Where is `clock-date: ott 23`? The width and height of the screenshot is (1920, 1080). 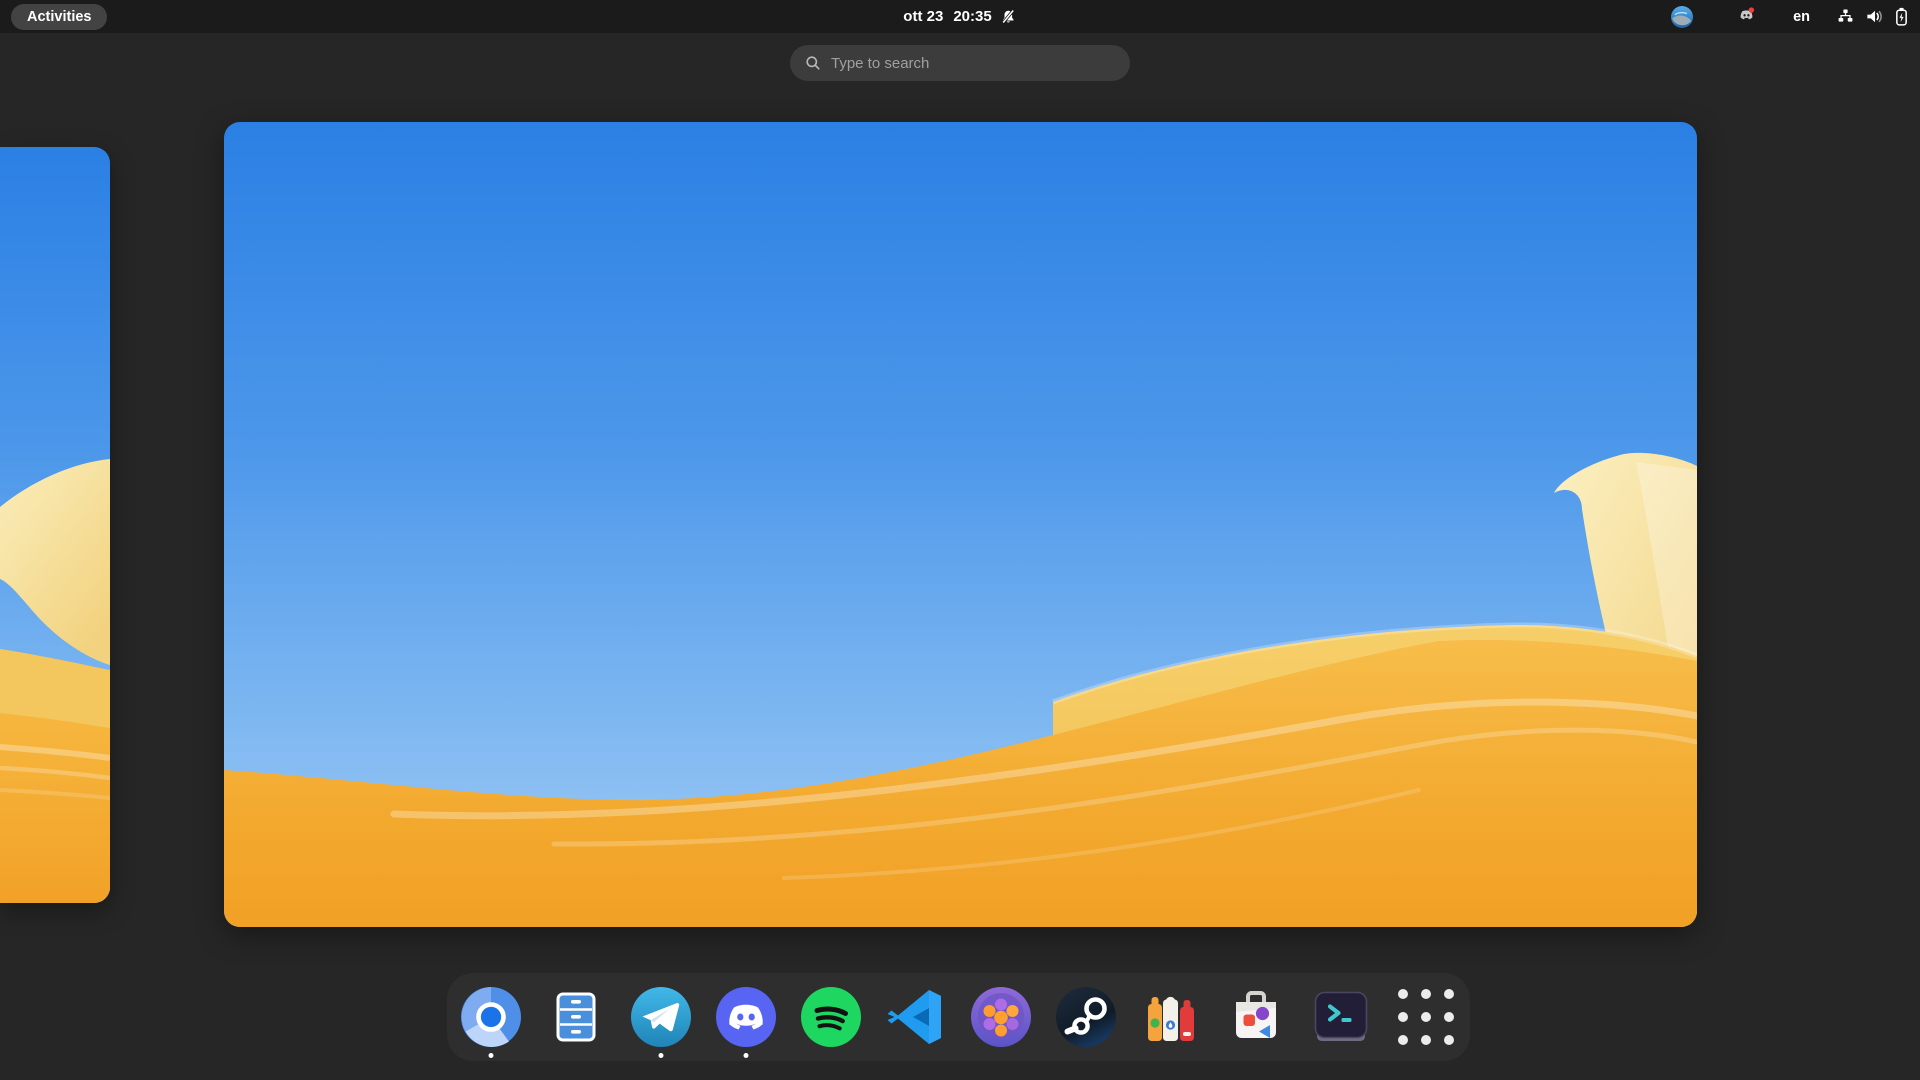
clock-date: ott 23 is located at coordinates (923, 16).